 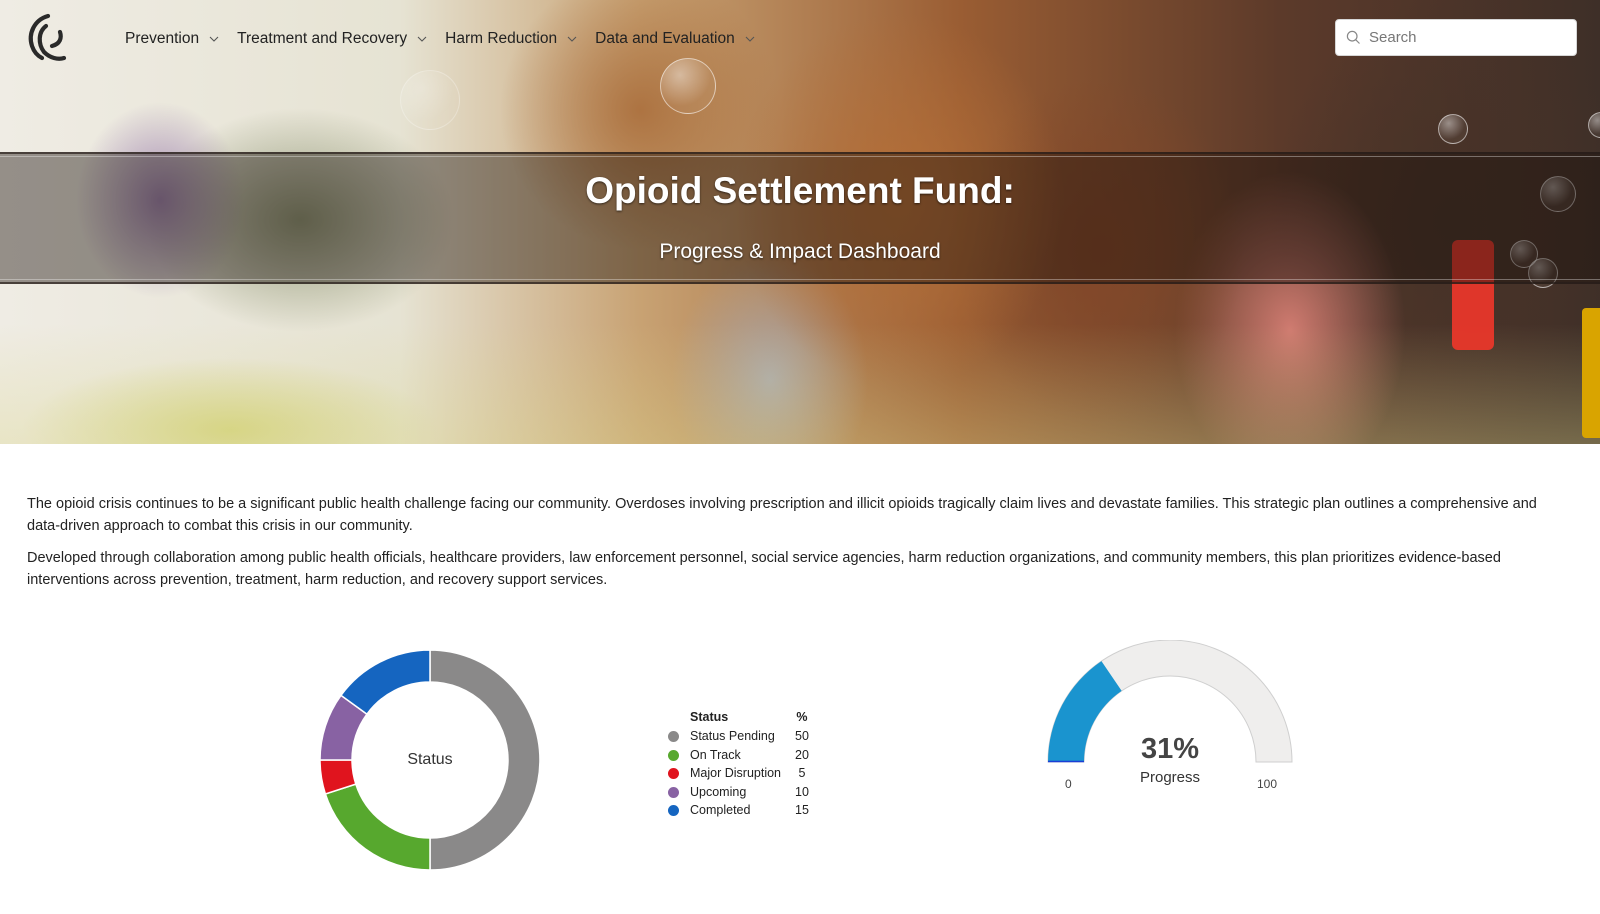 I want to click on legend-label: On Track, so click(x=715, y=754).